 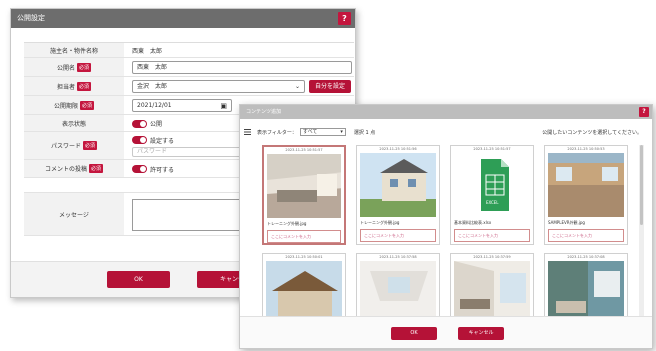 What do you see at coordinates (74, 168) in the screenshot?
I see `comment-label: コメントの投稿 必須` at bounding box center [74, 168].